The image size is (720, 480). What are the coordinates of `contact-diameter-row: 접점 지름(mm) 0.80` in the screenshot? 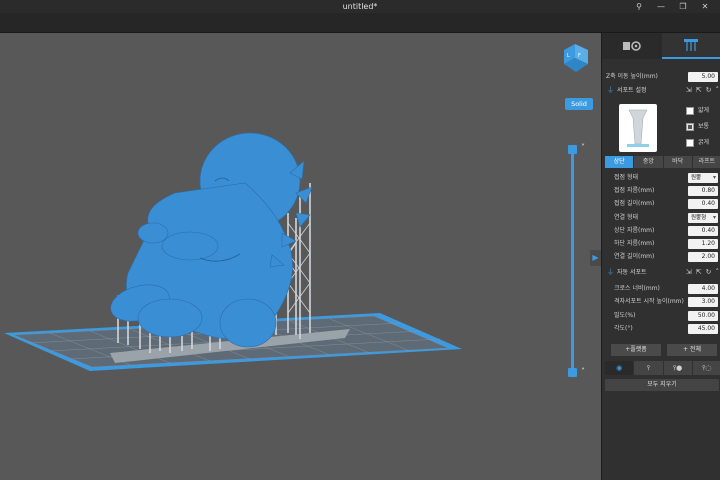 It's located at (661, 191).